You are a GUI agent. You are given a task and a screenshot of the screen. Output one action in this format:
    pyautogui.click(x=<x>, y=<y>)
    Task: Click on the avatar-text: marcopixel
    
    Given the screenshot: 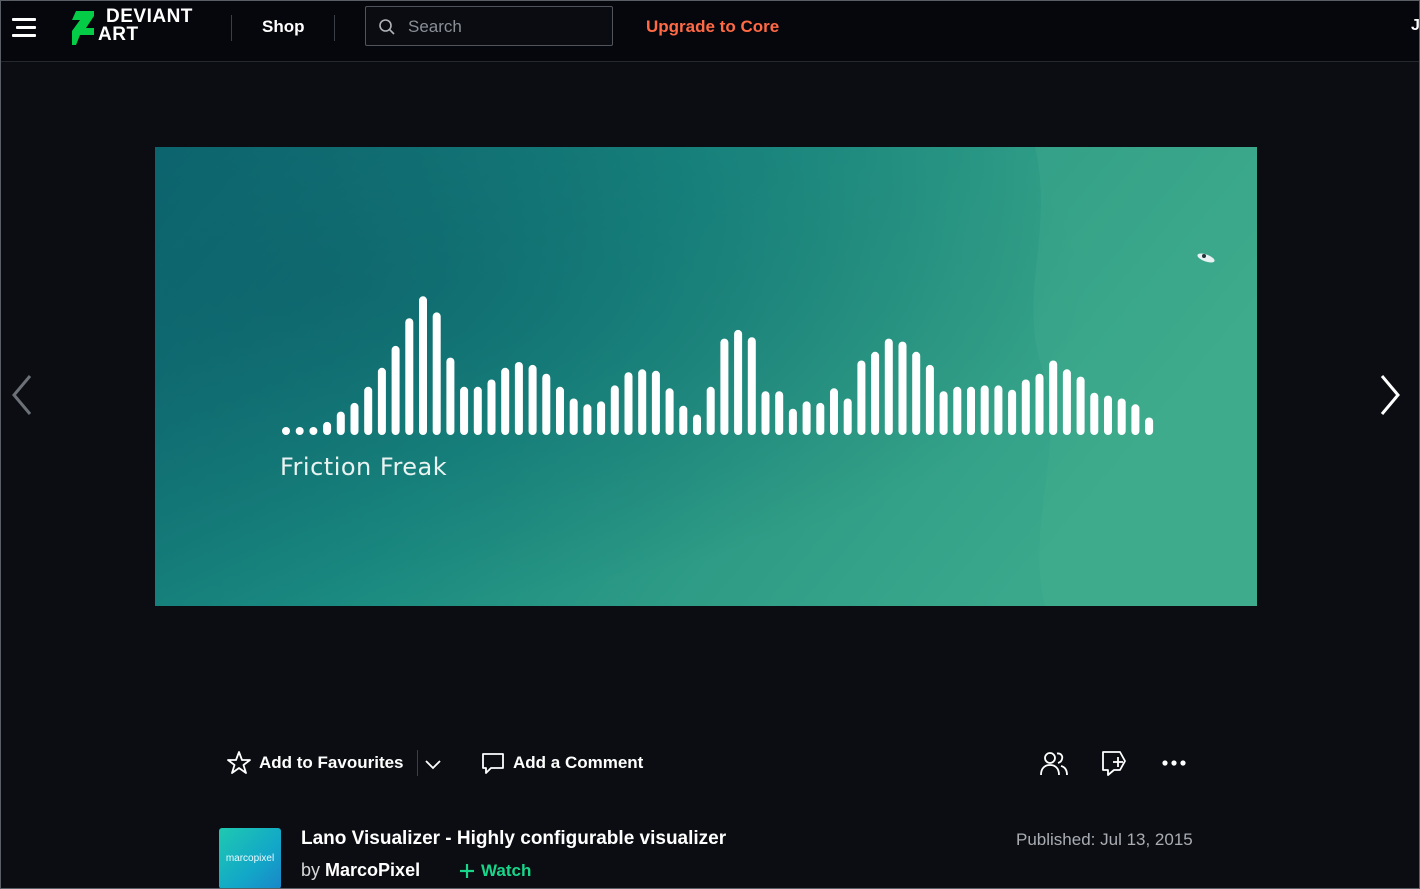 What is the action you would take?
    pyautogui.click(x=250, y=858)
    